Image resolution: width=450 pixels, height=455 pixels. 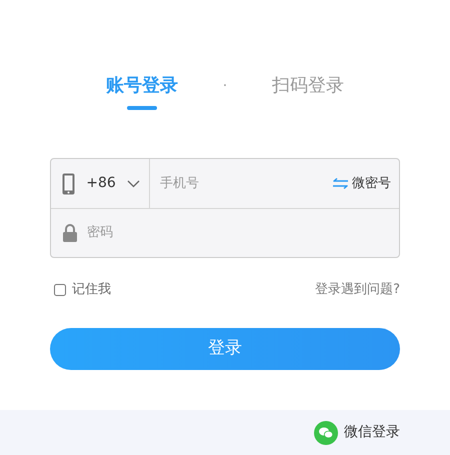 I want to click on wechat-icon, so click(x=326, y=432).